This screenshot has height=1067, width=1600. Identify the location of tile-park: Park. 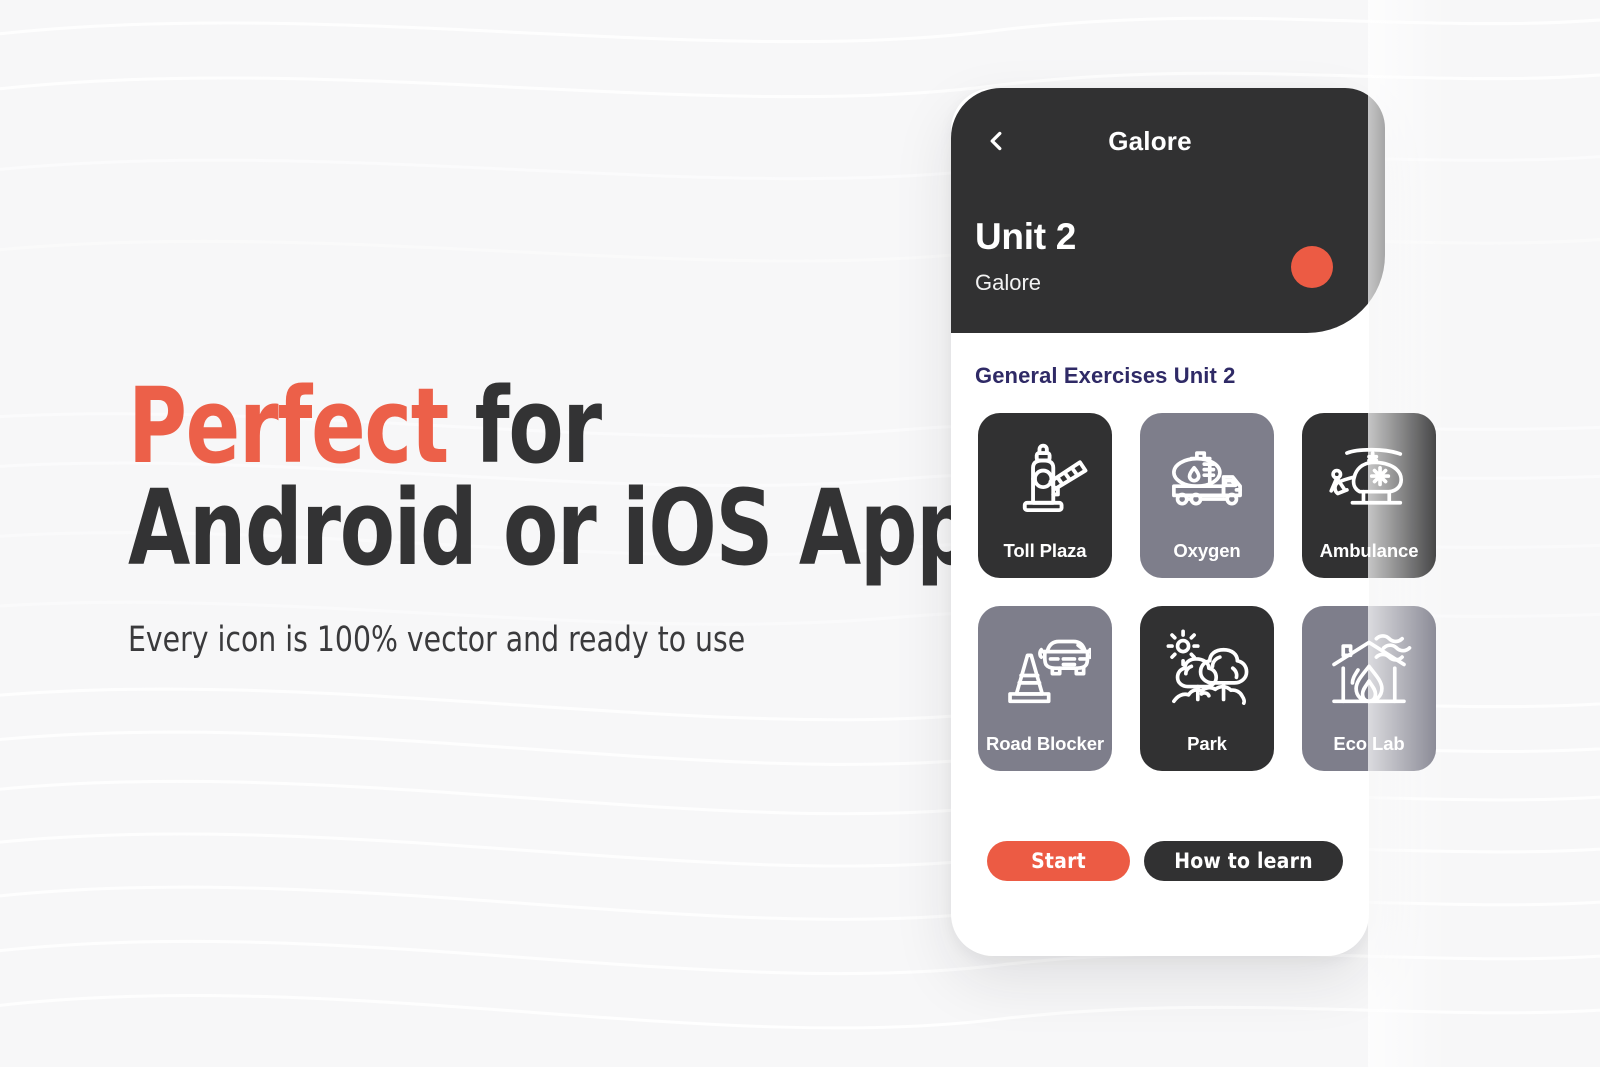
(1207, 688).